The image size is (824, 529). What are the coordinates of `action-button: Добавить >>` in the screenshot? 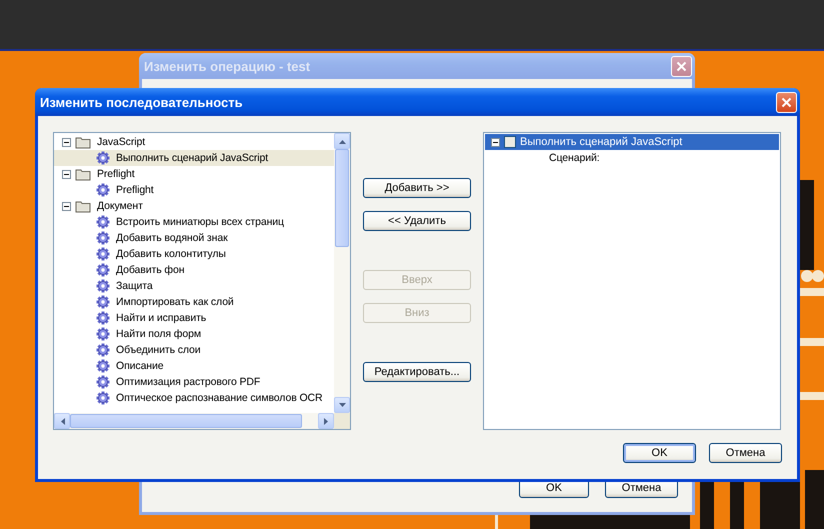 It's located at (417, 188).